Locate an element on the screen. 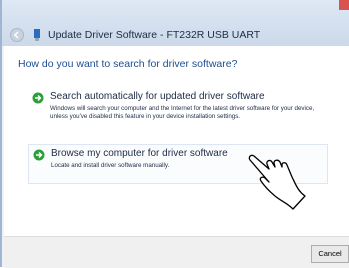 The image size is (349, 268). dialog-footer: Cancel is located at coordinates (176, 252).